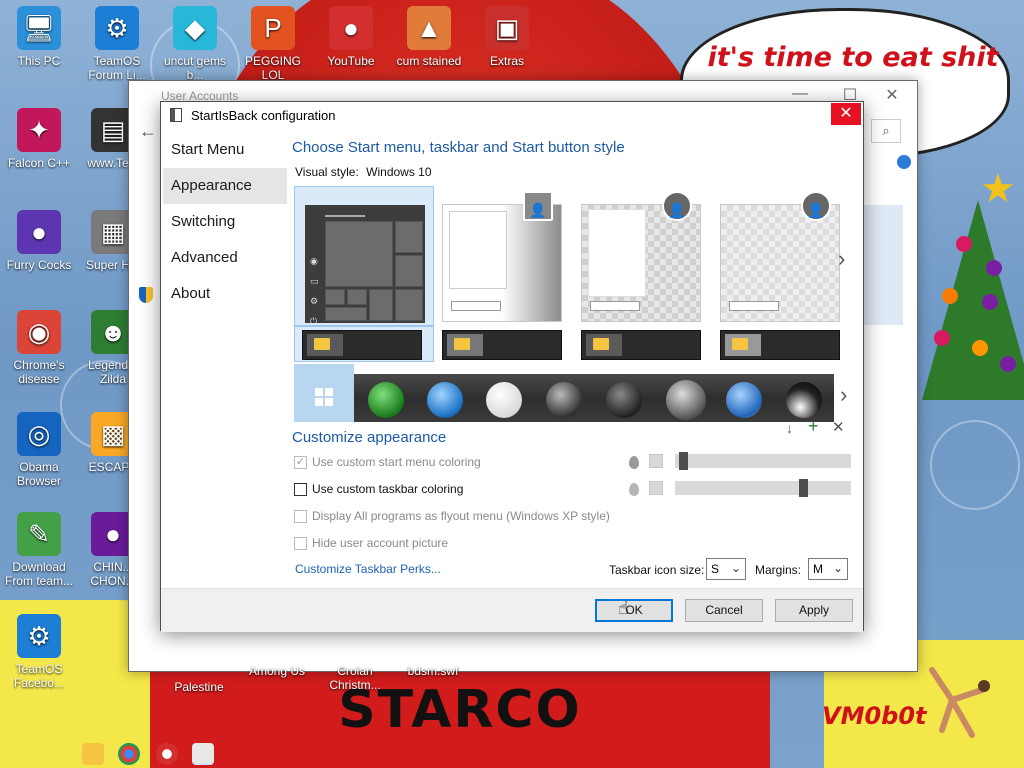  I want to click on app-icon, so click(167, 754).